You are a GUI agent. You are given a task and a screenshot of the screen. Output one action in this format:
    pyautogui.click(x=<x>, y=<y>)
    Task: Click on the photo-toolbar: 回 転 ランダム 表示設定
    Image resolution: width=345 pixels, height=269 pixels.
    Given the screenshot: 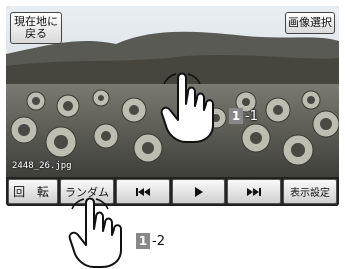 What is the action you would take?
    pyautogui.click(x=172, y=191)
    